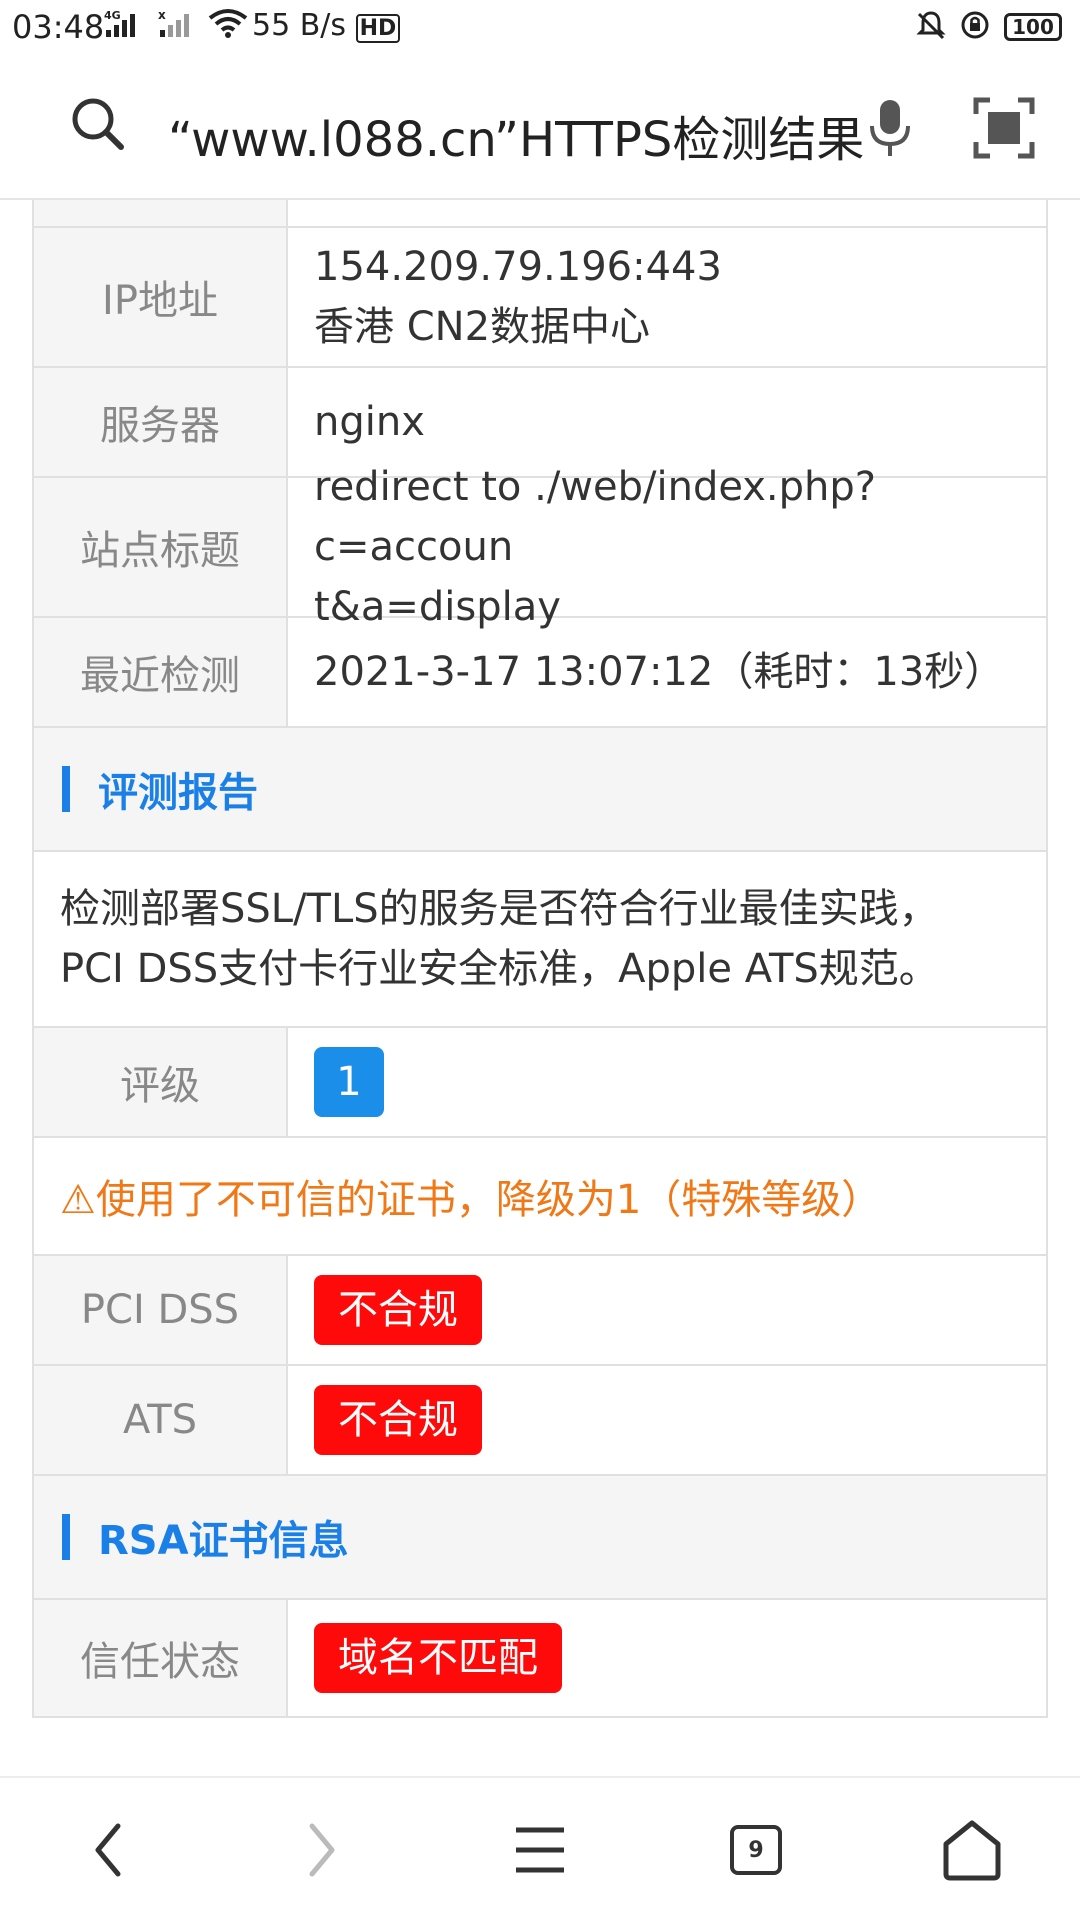  I want to click on signal-indicators: 4G x, so click(176, 25).